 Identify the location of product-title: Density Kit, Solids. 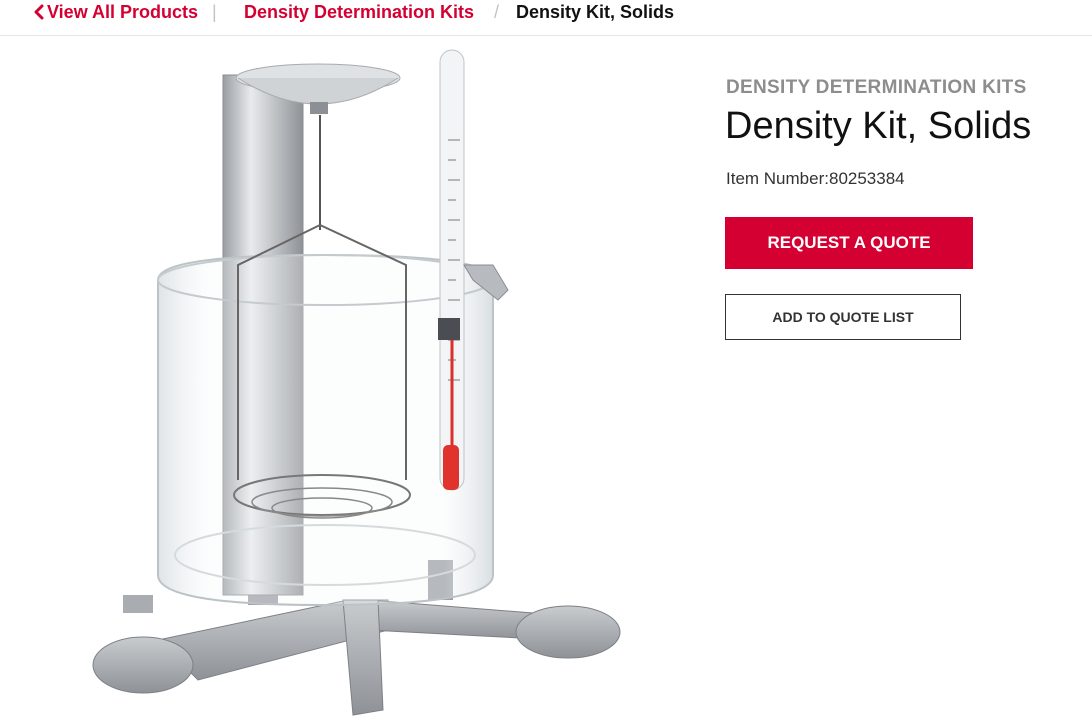
(878, 126).